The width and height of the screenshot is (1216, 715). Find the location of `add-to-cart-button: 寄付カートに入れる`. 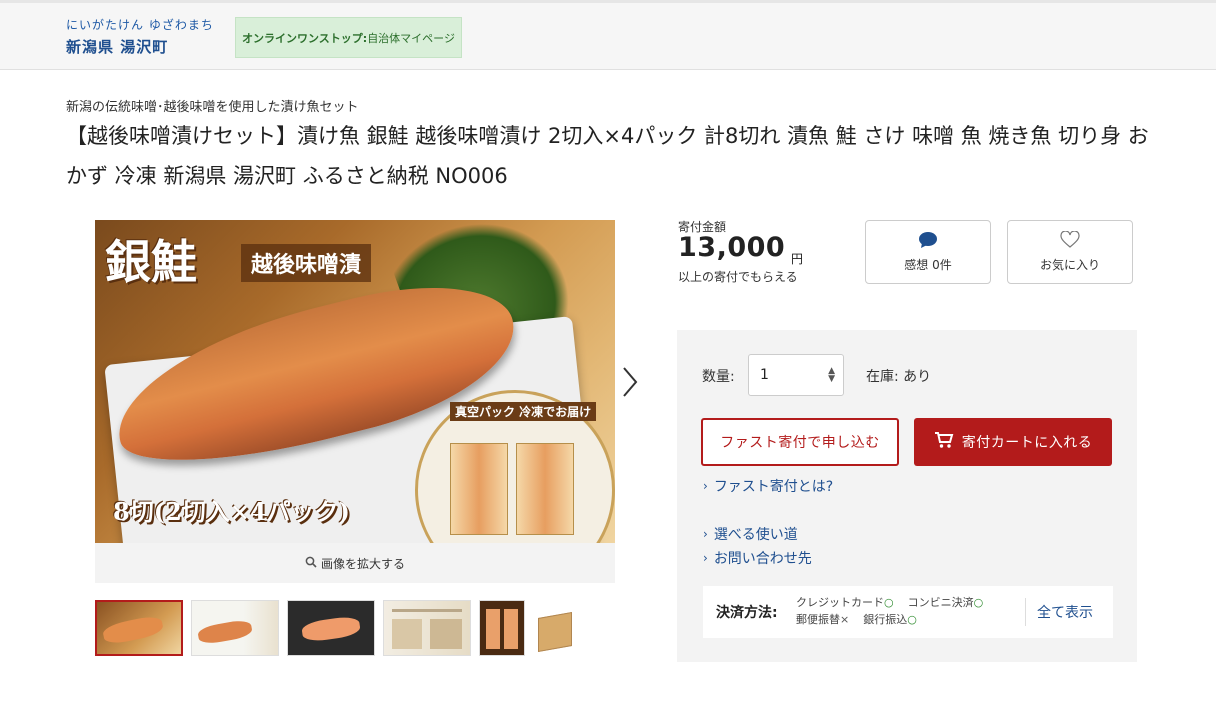

add-to-cart-button: 寄付カートに入れる is located at coordinates (1013, 442).